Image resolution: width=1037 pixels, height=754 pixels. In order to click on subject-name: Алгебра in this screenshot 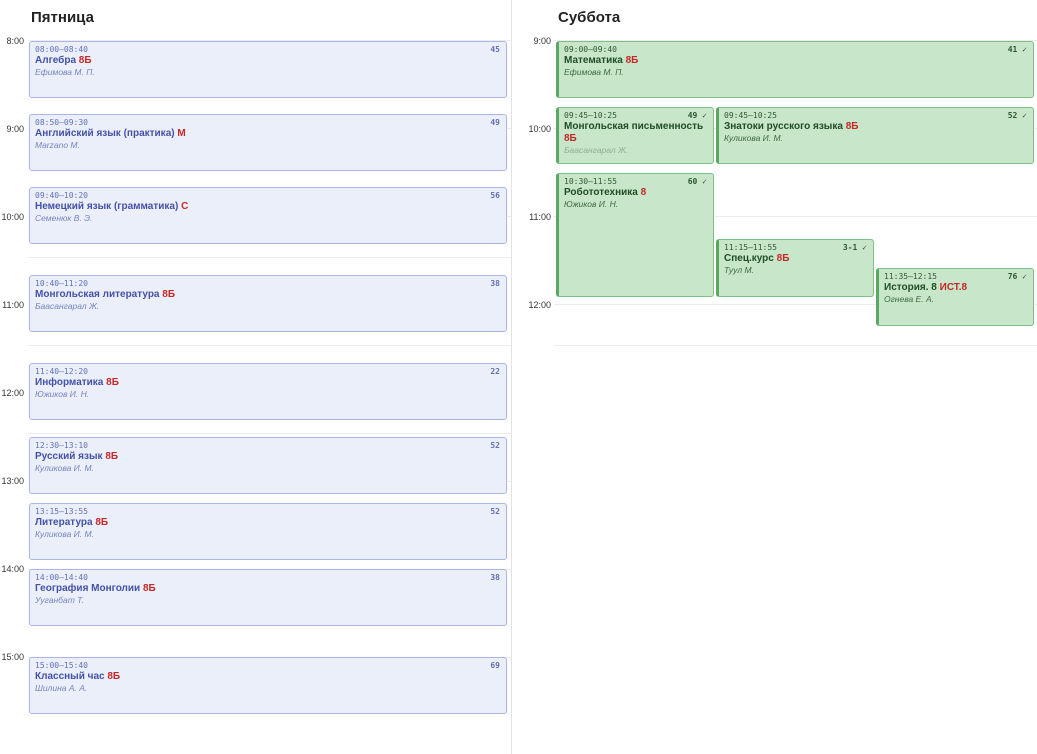, I will do `click(56, 60)`.